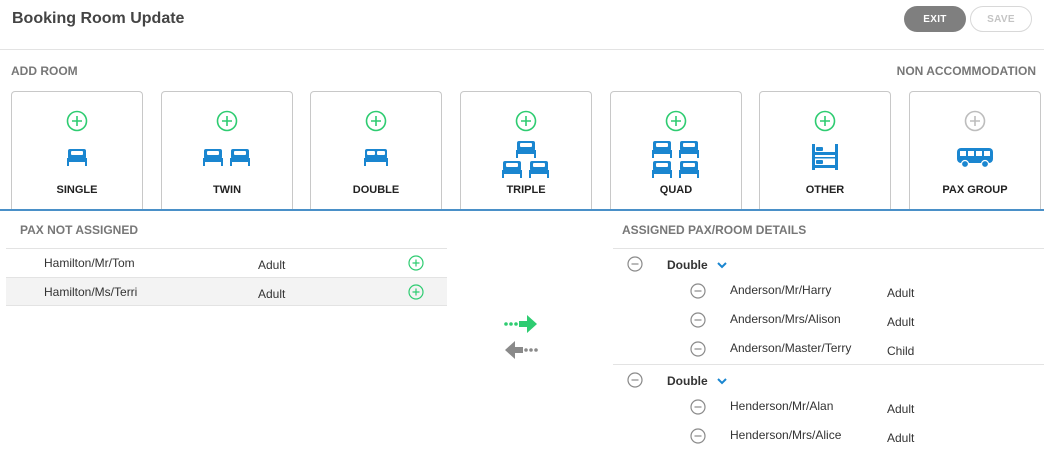  Describe the element at coordinates (44, 71) in the screenshot. I see `add-room-label: ADD ROOM` at that location.